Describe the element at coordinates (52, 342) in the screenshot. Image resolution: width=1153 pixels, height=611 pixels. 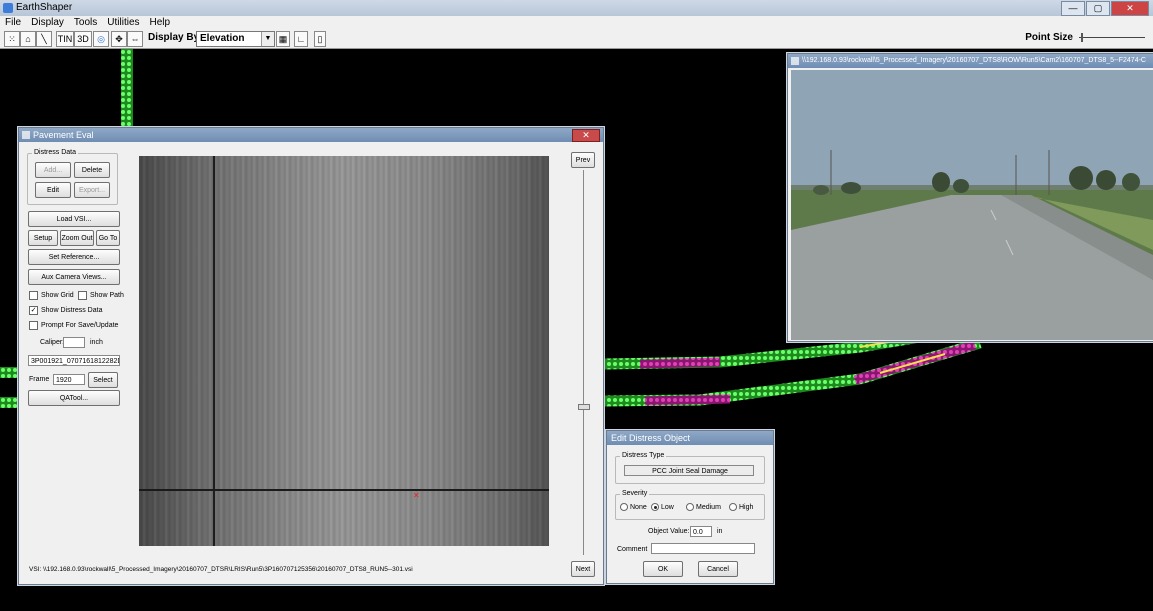
I see `caliper-label: Caliper:` at that location.